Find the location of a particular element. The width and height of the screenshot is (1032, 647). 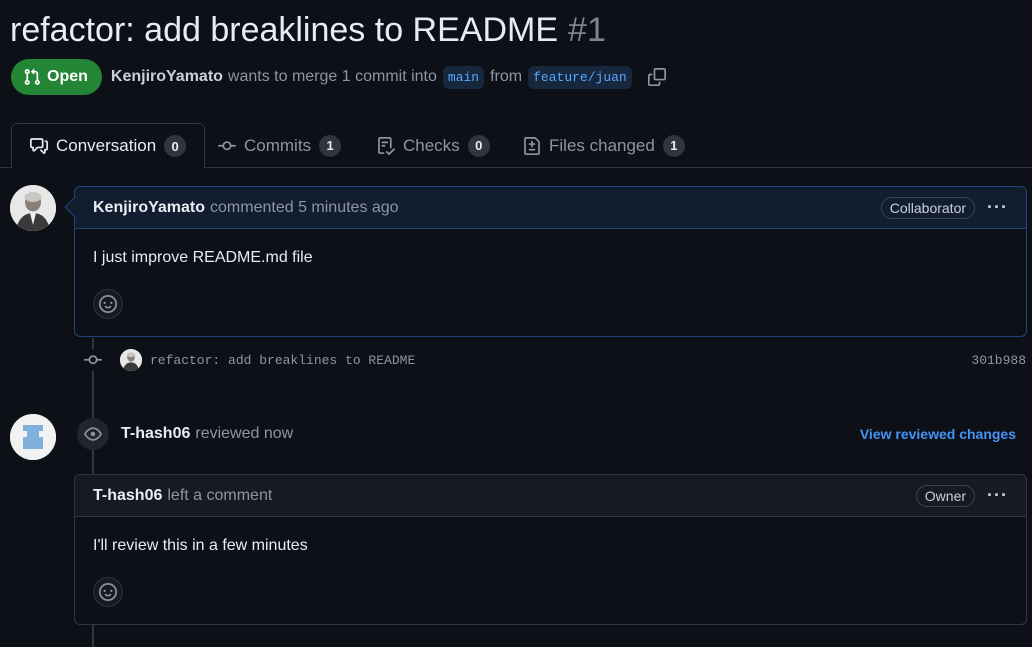

base-branch: main is located at coordinates (463, 77).